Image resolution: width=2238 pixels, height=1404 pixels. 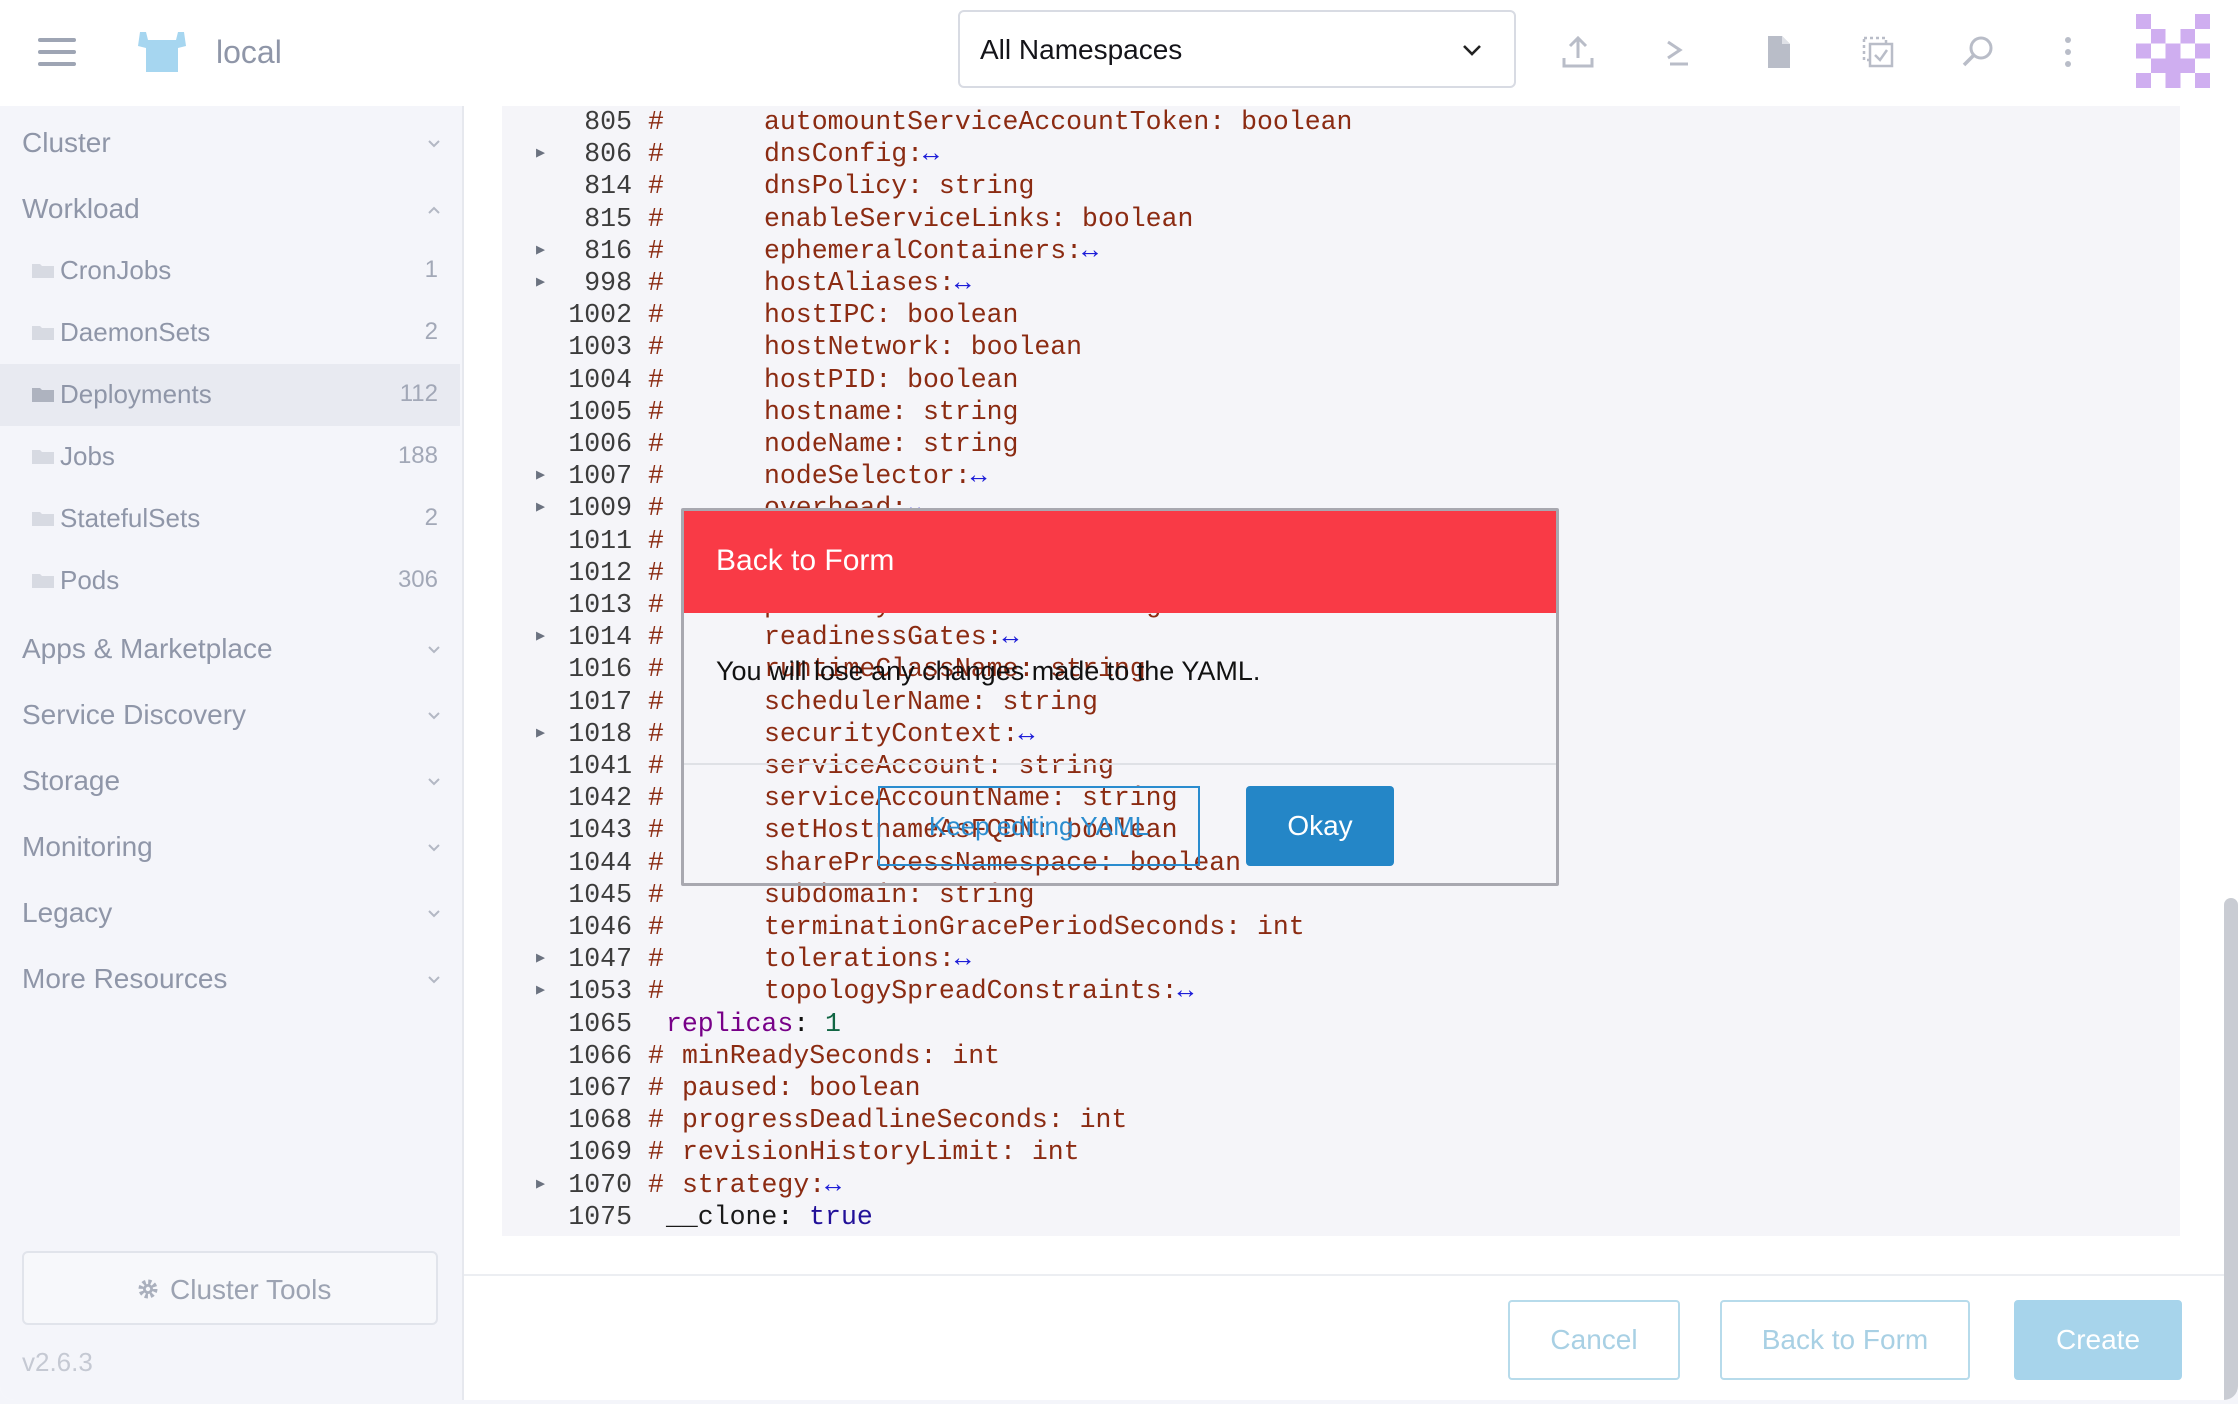 I want to click on nav-group-more-resources: More Resources, so click(x=232, y=979).